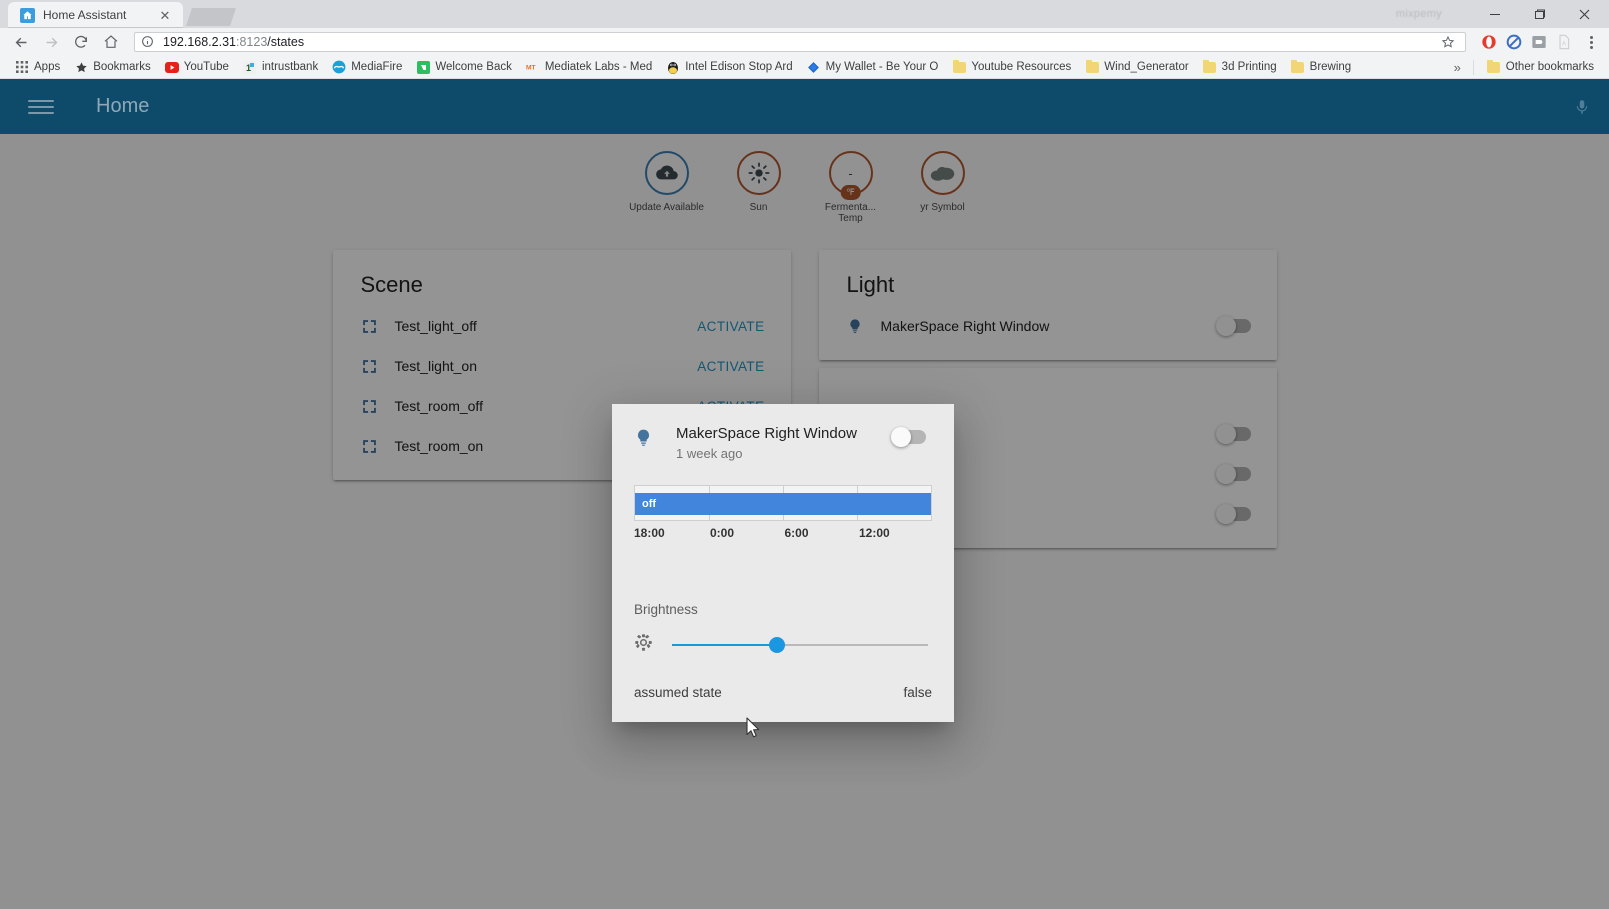 The width and height of the screenshot is (1609, 909). Describe the element at coordinates (286, 42) in the screenshot. I see `url-path: /states` at that location.